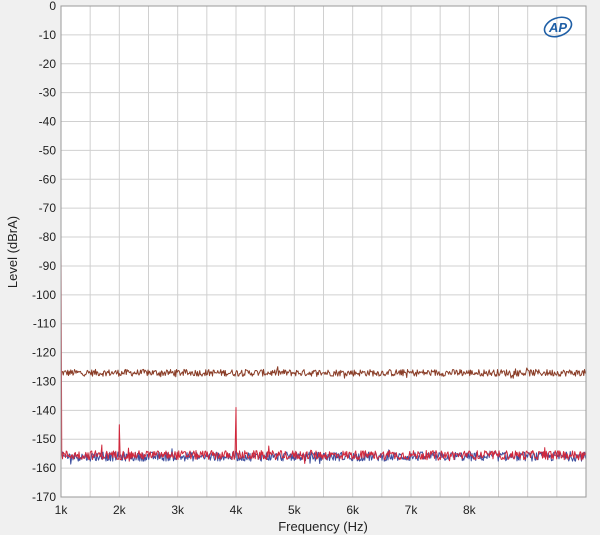 This screenshot has height=535, width=600. I want to click on x-tick-label: 2k, so click(120, 510).